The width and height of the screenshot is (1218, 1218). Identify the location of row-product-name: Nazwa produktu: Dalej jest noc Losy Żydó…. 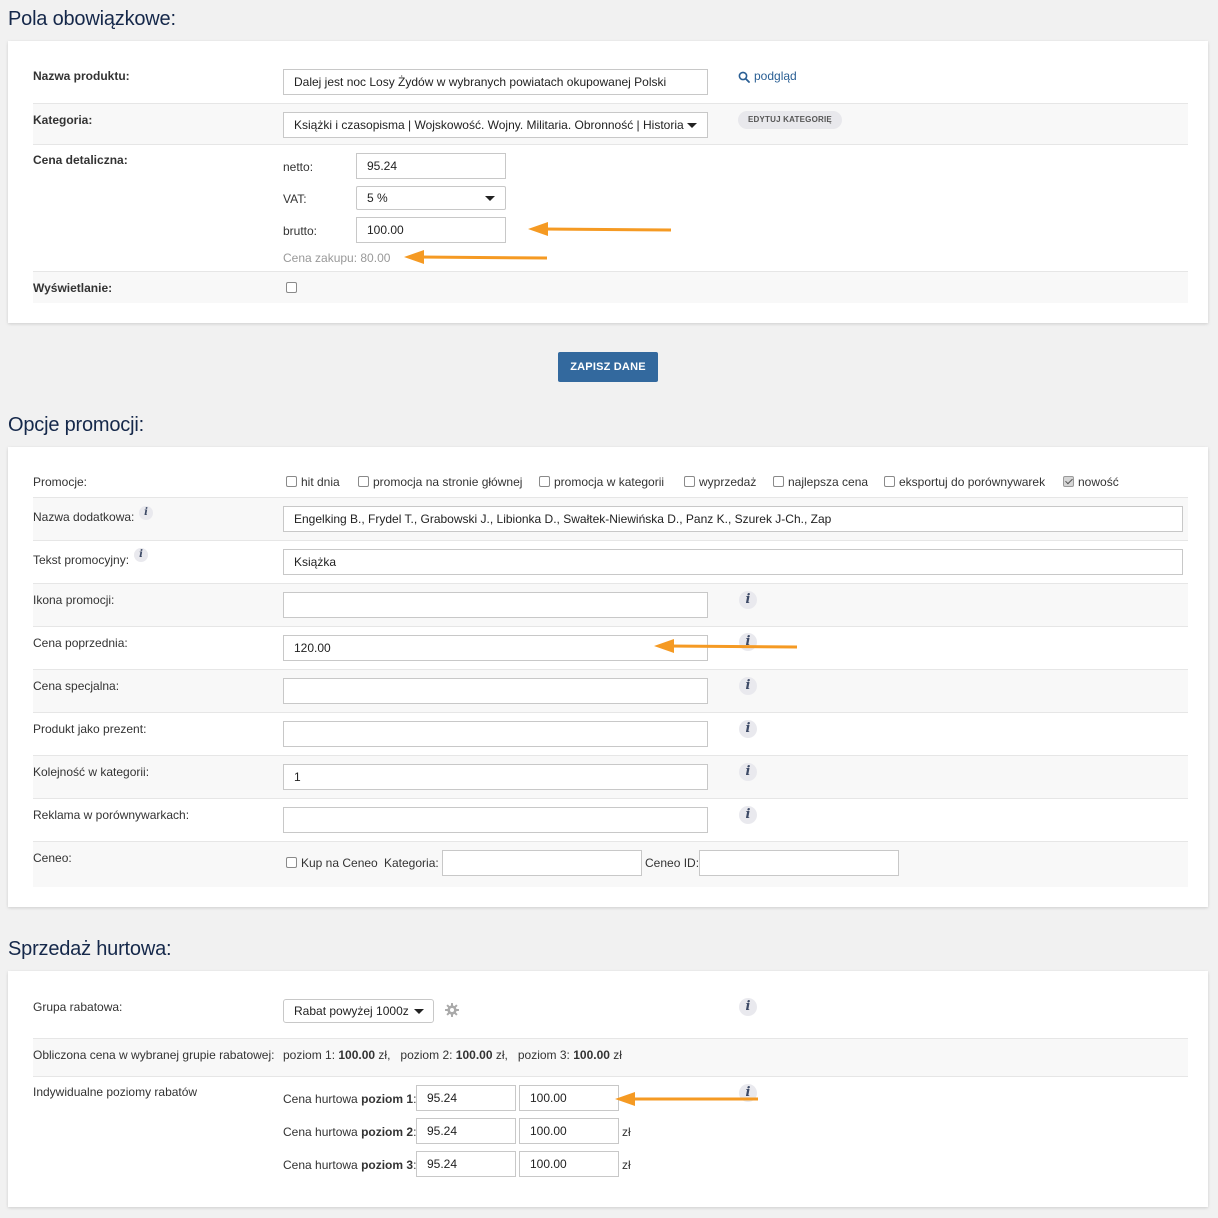
(610, 82).